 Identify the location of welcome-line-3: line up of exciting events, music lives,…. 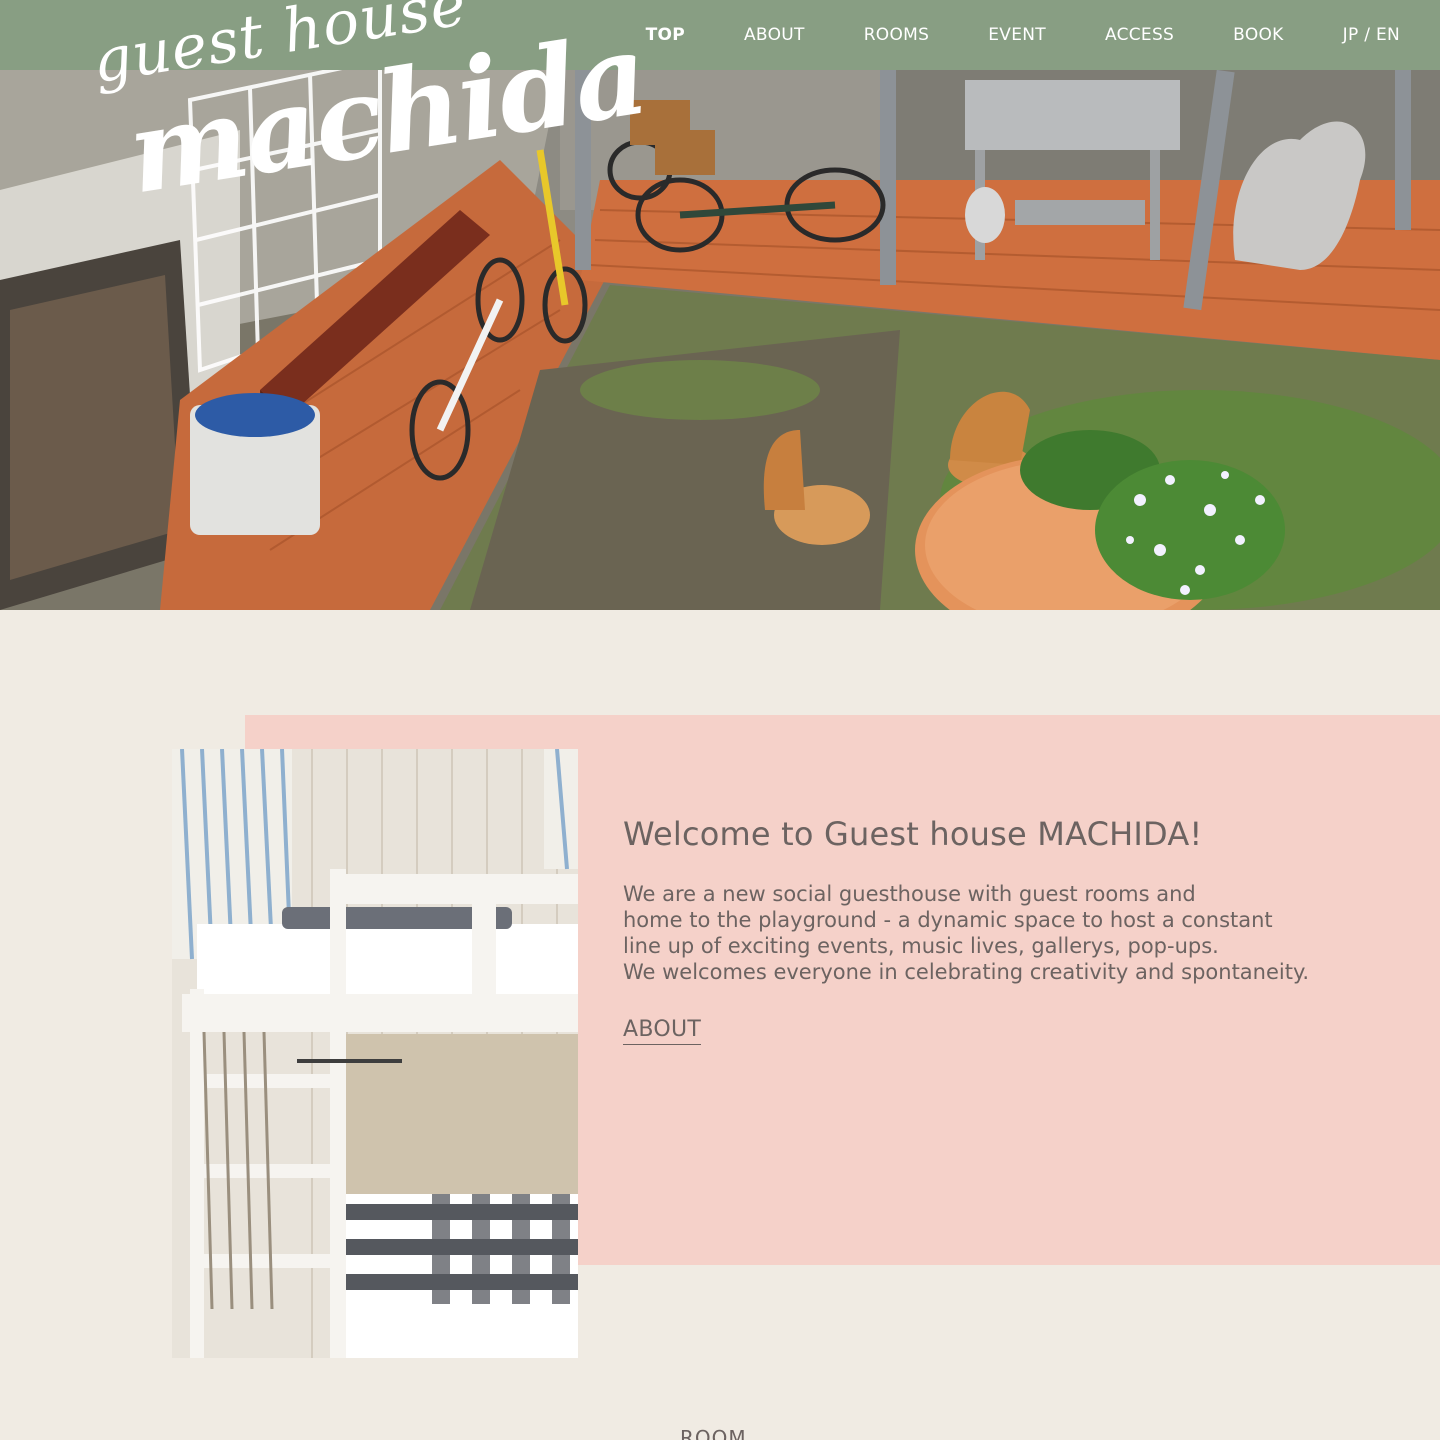
(921, 946).